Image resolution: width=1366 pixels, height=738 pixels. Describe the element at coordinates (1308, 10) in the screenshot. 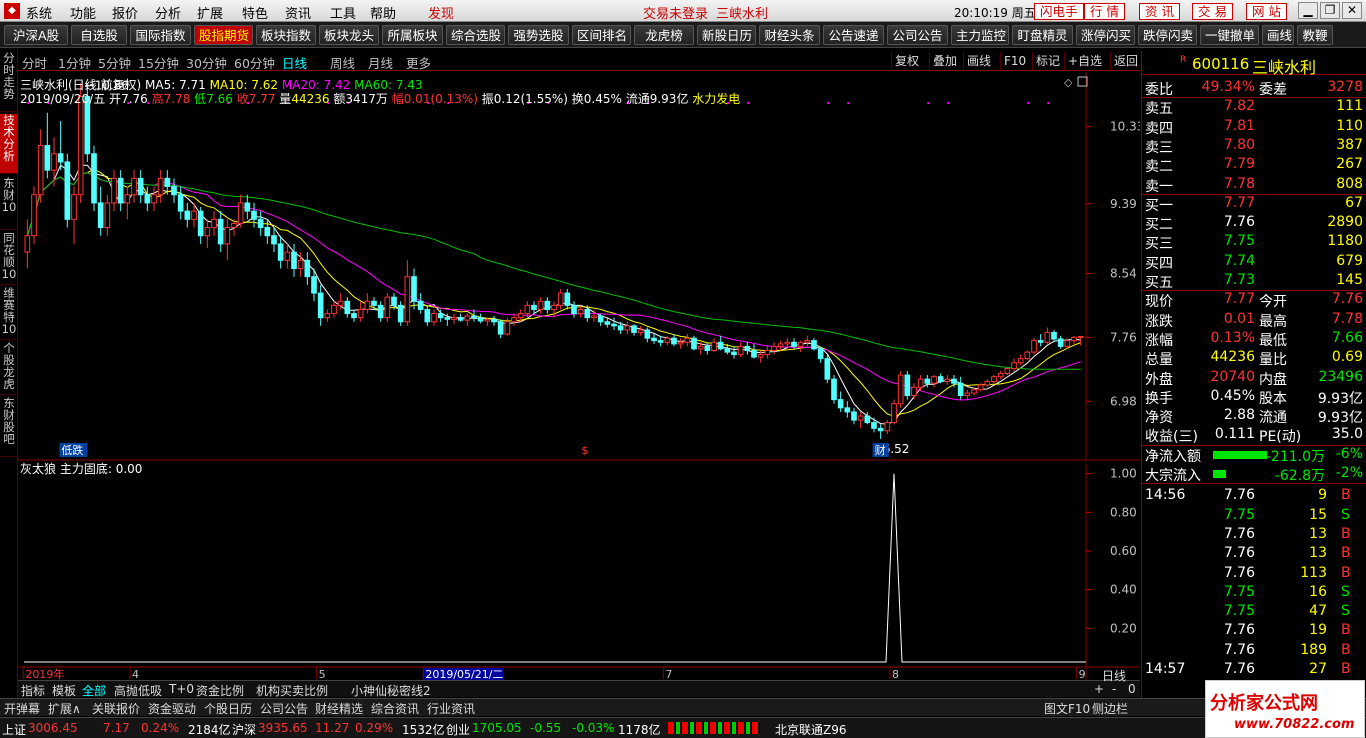

I see `minimize-button: ▁` at that location.